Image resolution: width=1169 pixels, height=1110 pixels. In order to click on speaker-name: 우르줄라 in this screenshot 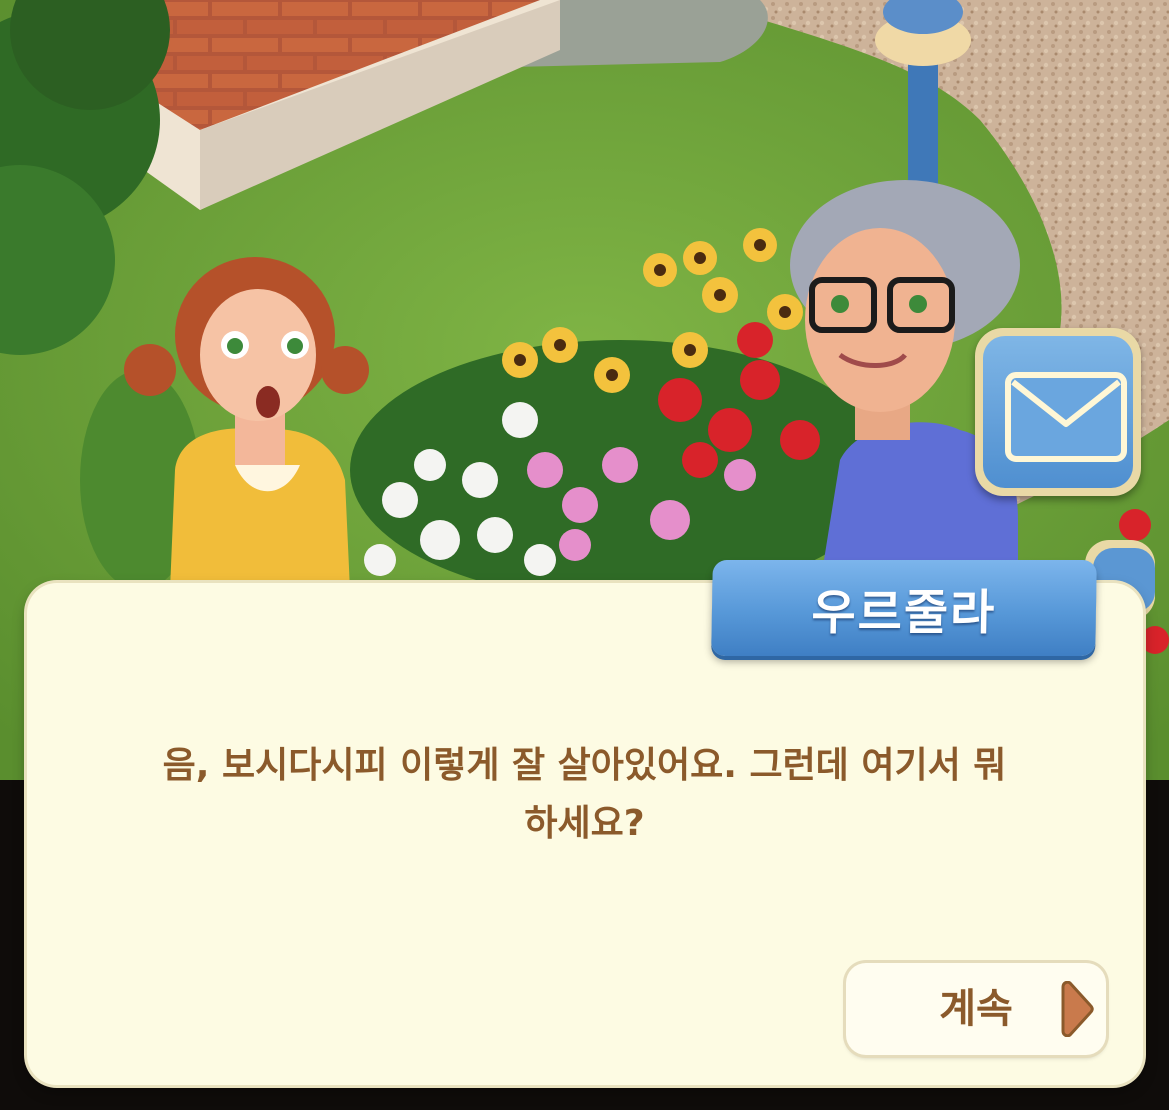, I will do `click(904, 613)`.